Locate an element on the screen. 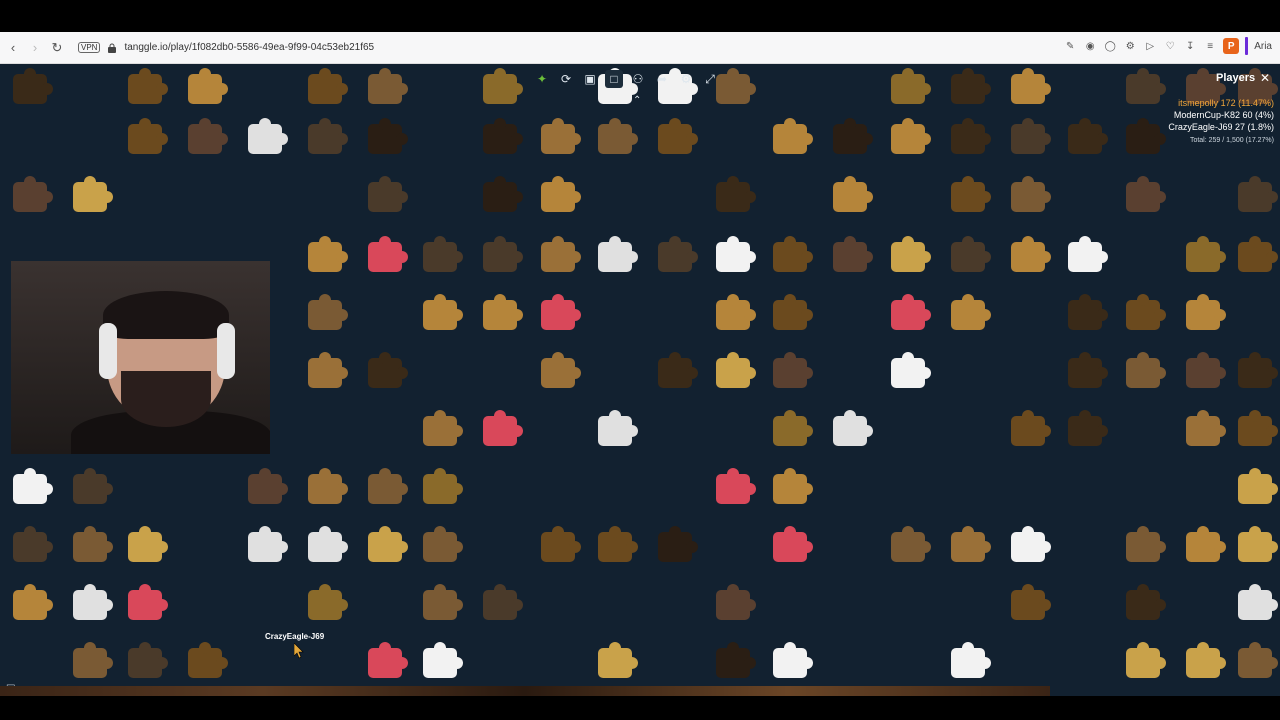 This screenshot has height=720, width=1280. camera-icon: ◉ is located at coordinates (1090, 46).